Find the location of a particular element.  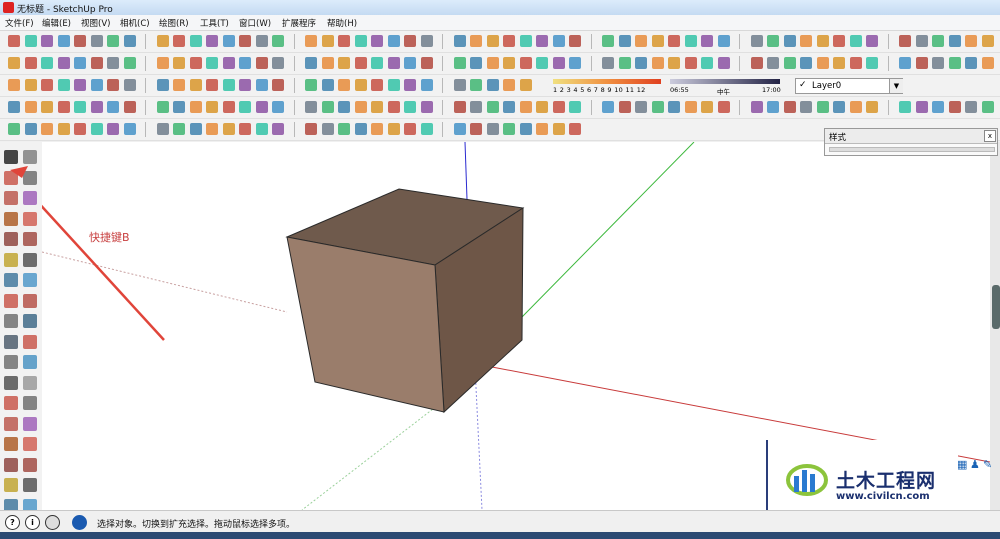

box-front-face is located at coordinates (365, 324).